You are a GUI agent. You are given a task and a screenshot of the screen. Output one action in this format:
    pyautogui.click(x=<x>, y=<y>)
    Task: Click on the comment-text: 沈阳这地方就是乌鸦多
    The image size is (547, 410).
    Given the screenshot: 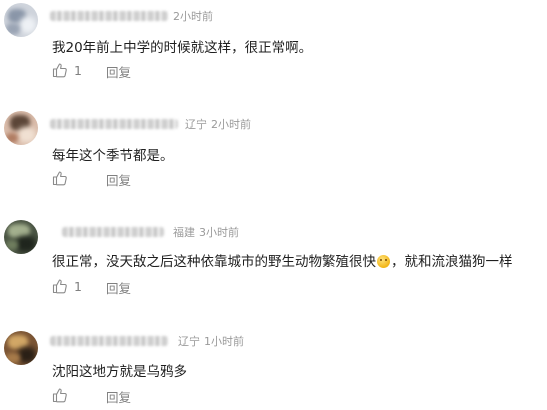 What is the action you would take?
    pyautogui.click(x=119, y=372)
    